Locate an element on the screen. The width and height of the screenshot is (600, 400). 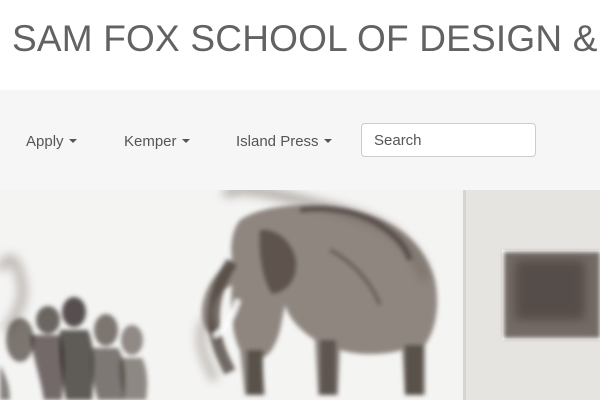
nav-item-apply: Apply is located at coordinates (51, 141).